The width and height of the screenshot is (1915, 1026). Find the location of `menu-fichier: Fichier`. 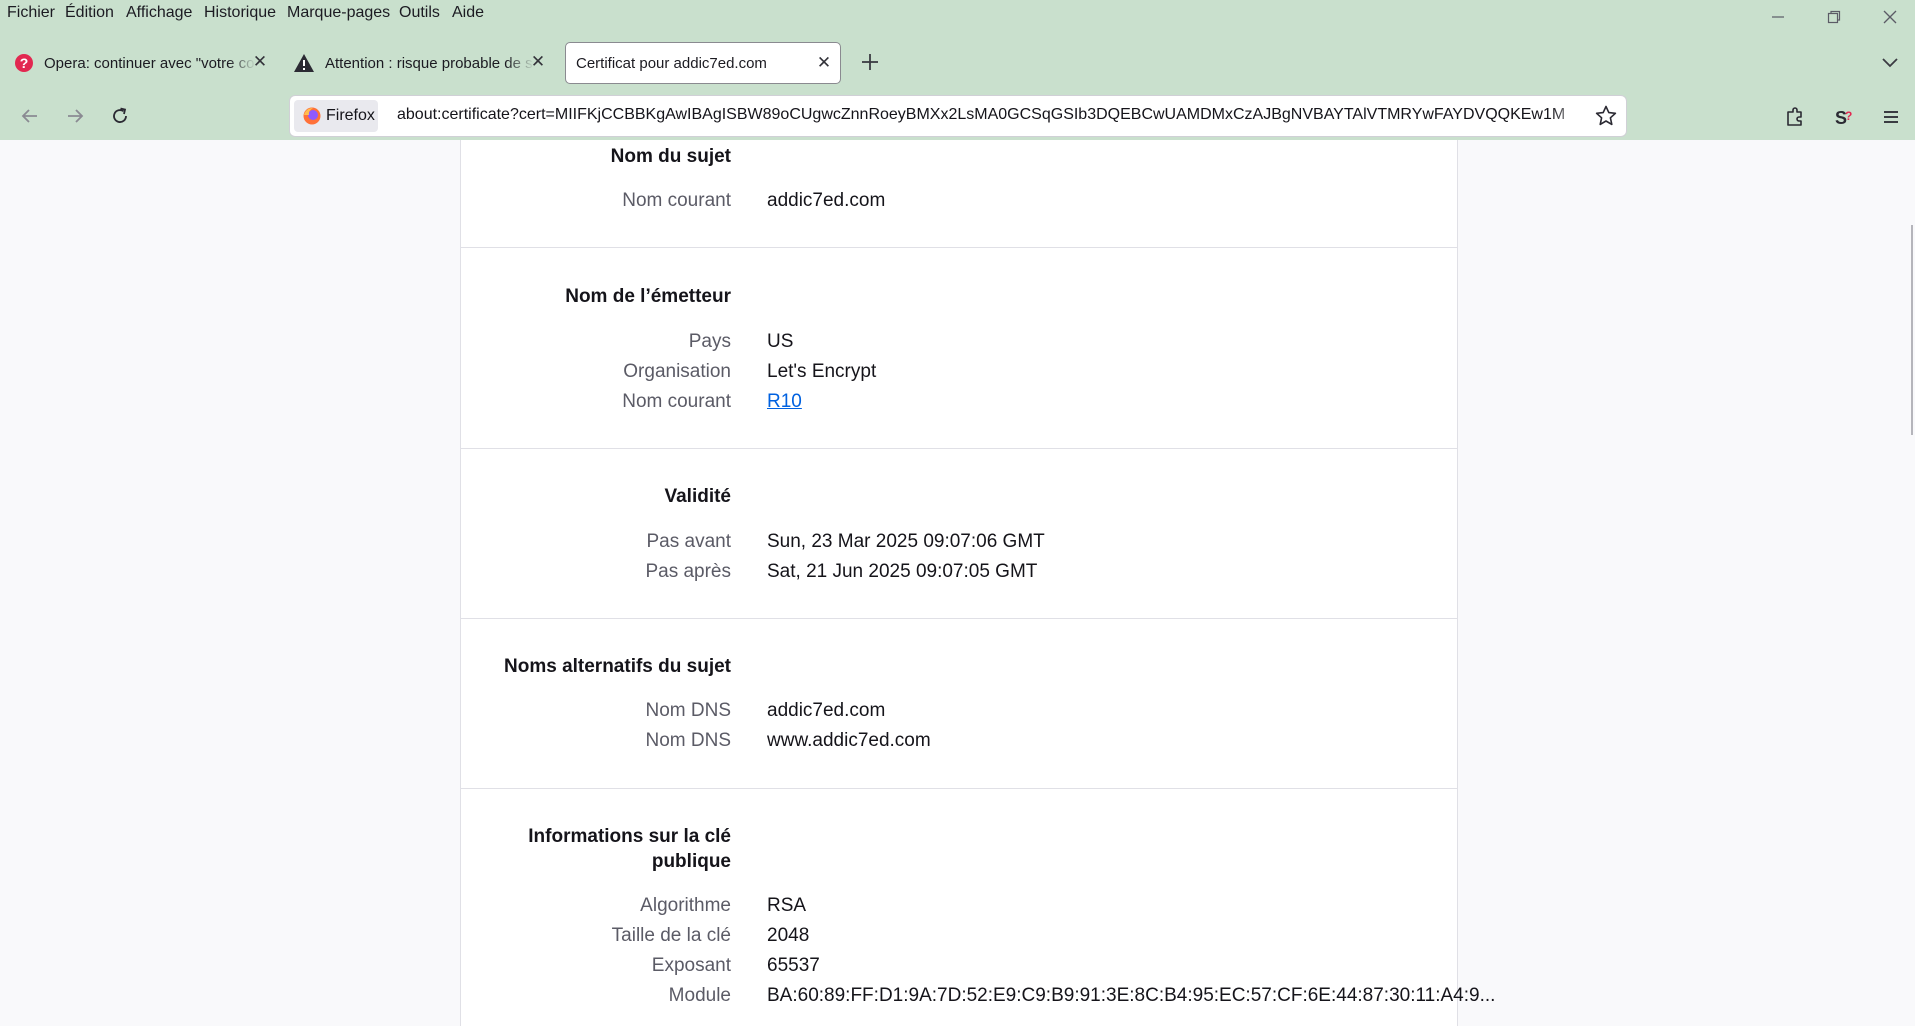

menu-fichier: Fichier is located at coordinates (31, 13).